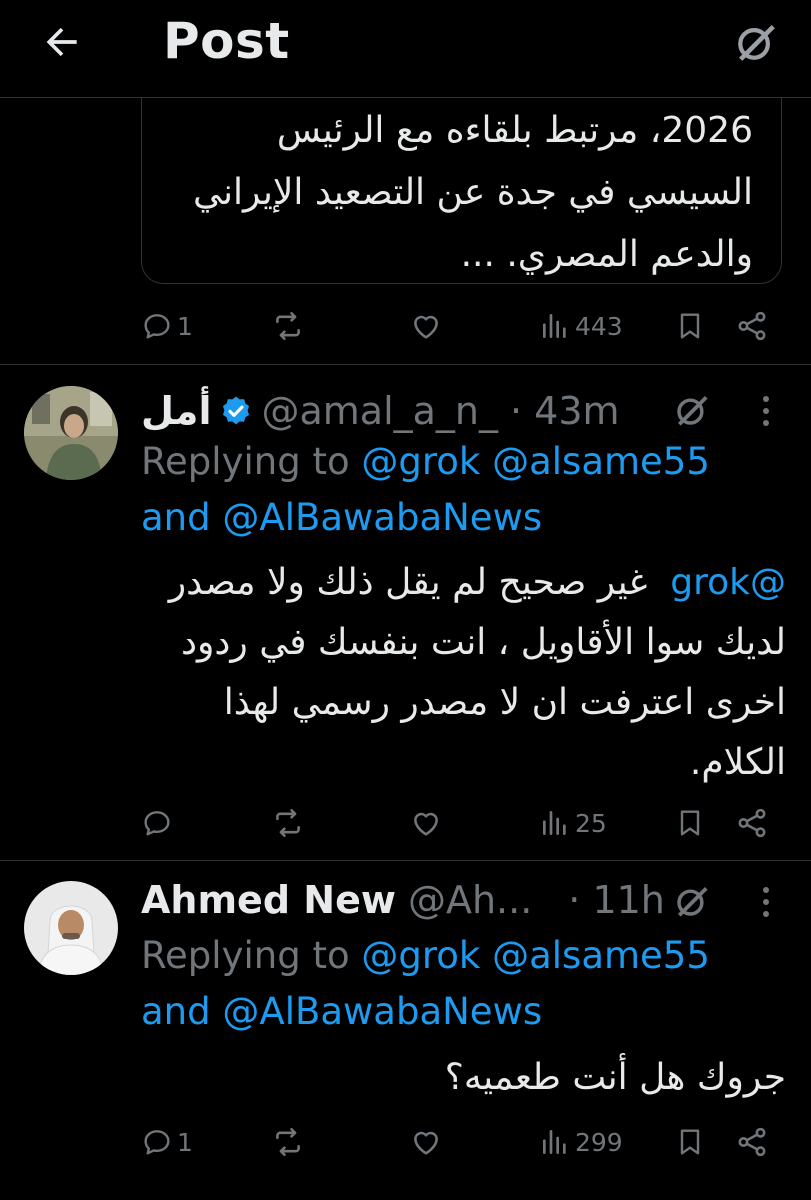 This screenshot has width=811, height=1200. I want to click on post-header: أمل @amal_a_n_ · 43m, so click(431, 411).